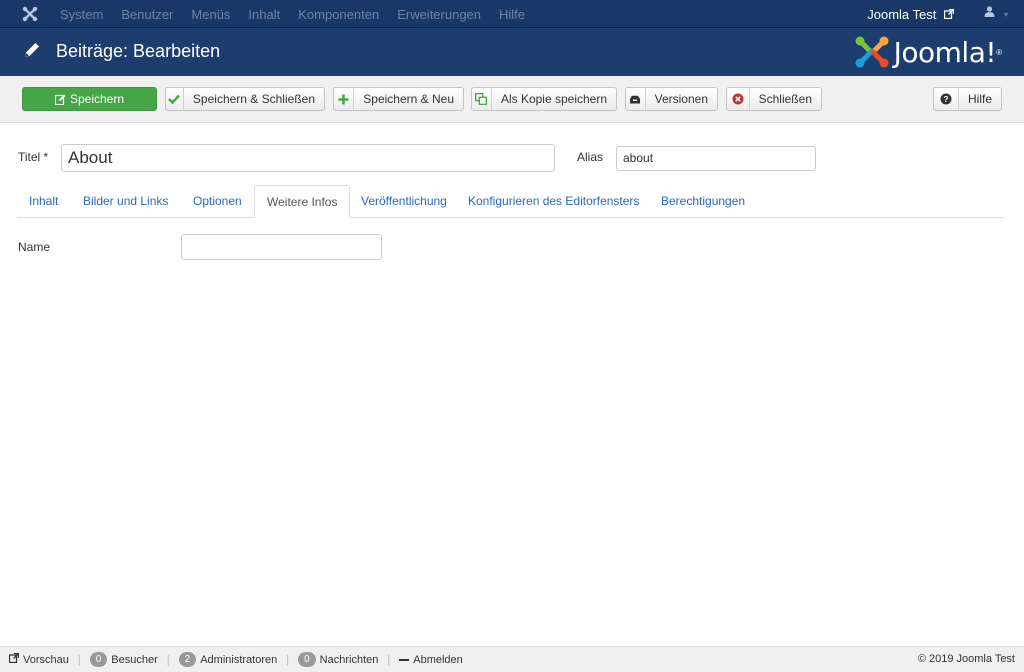  I want to click on check-icon, so click(175, 99).